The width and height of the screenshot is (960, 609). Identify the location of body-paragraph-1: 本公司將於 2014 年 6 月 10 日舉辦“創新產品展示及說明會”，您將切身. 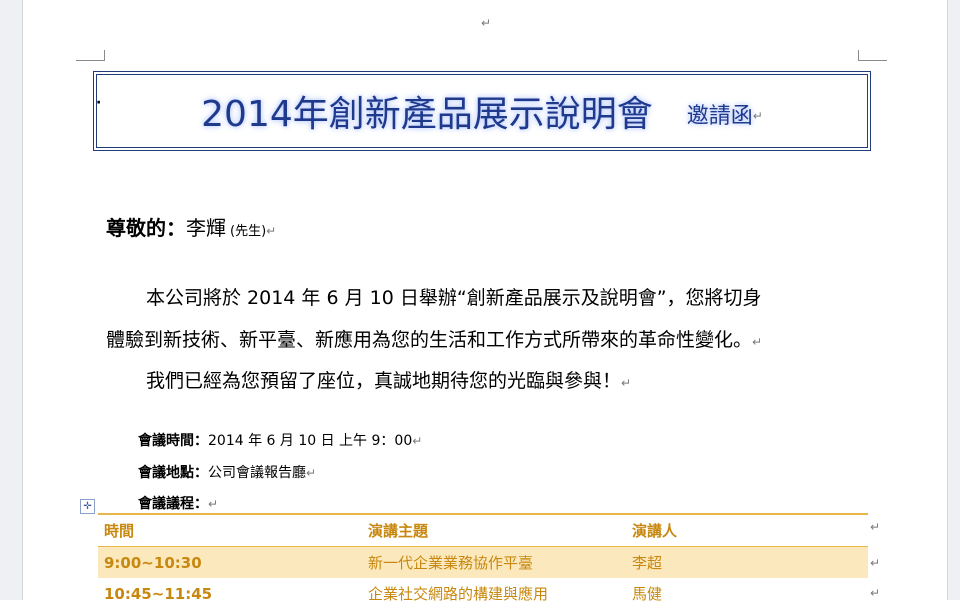
(454, 298).